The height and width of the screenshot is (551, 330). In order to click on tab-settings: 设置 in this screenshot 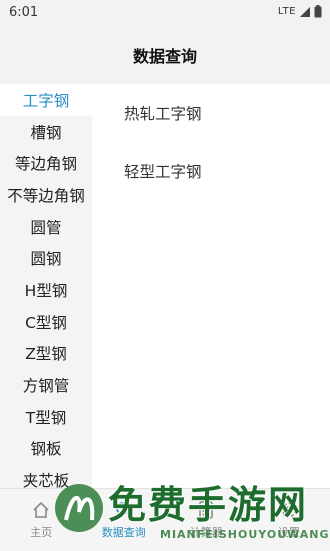, I will do `click(289, 520)`.